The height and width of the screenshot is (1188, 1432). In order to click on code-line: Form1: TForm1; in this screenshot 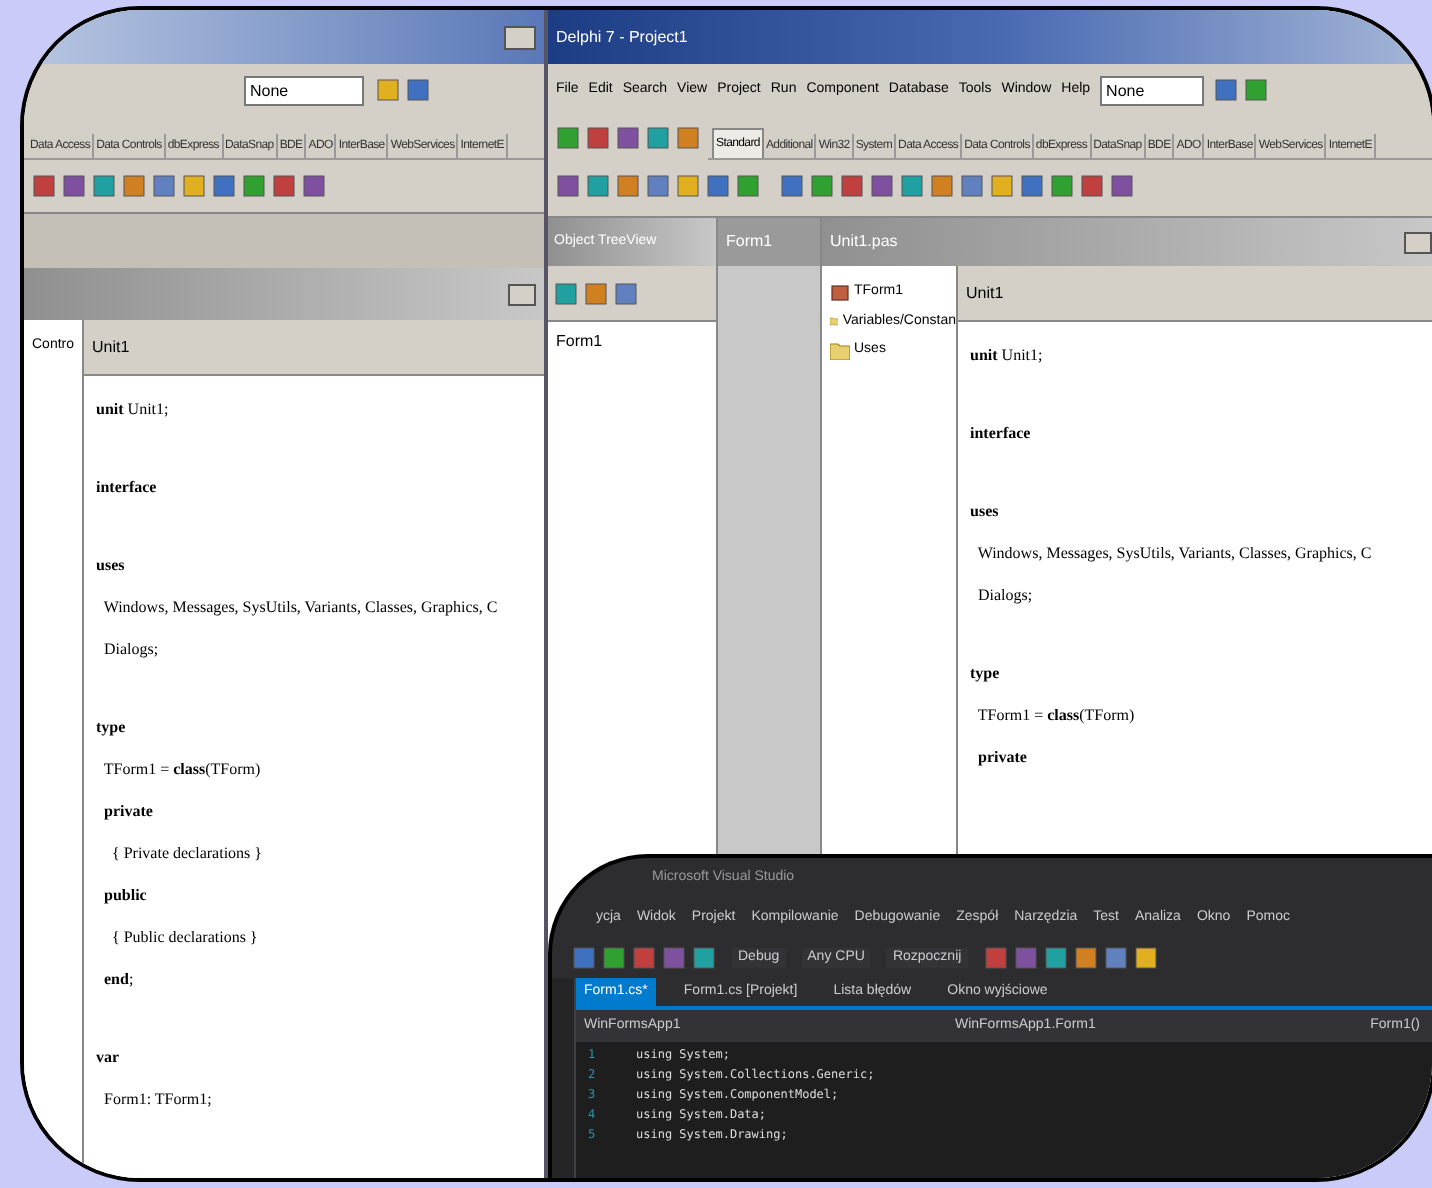, I will do `click(157, 1100)`.